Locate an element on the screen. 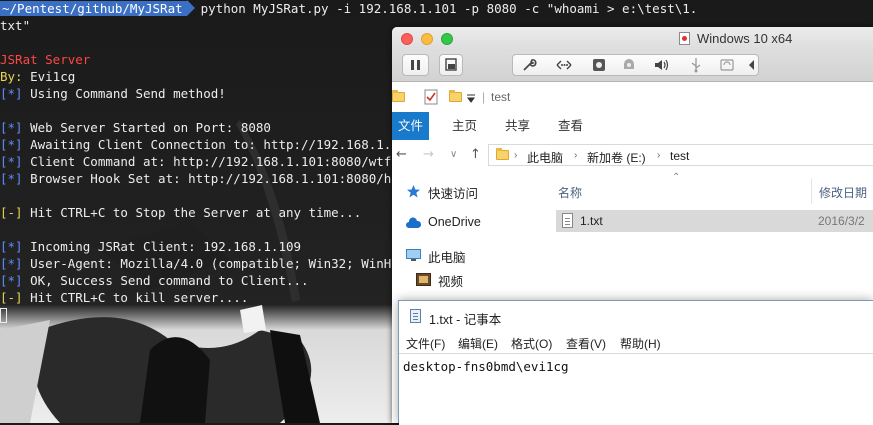 Image resolution: width=873 pixels, height=425 pixels. text-file-icon is located at coordinates (567, 220).